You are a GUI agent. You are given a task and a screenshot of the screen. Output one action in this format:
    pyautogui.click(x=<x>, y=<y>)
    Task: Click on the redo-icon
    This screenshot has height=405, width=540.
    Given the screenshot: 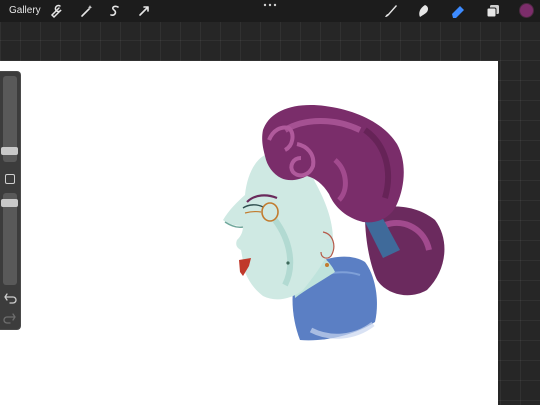 What is the action you would take?
    pyautogui.click(x=10, y=317)
    